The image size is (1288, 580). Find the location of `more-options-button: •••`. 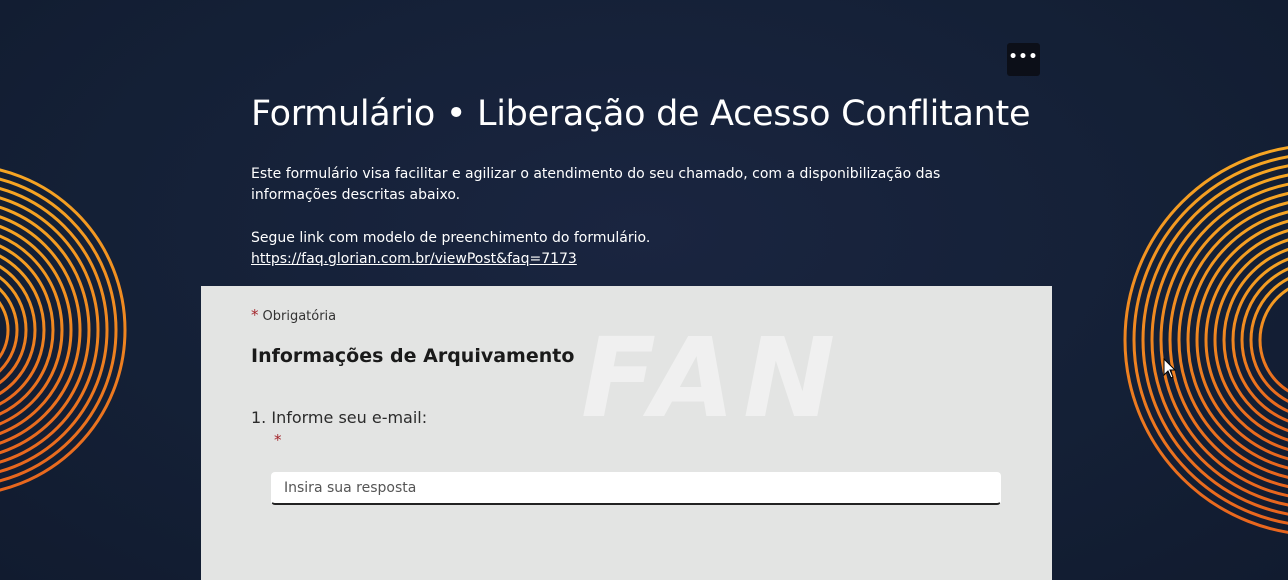

more-options-button: ••• is located at coordinates (1023, 59).